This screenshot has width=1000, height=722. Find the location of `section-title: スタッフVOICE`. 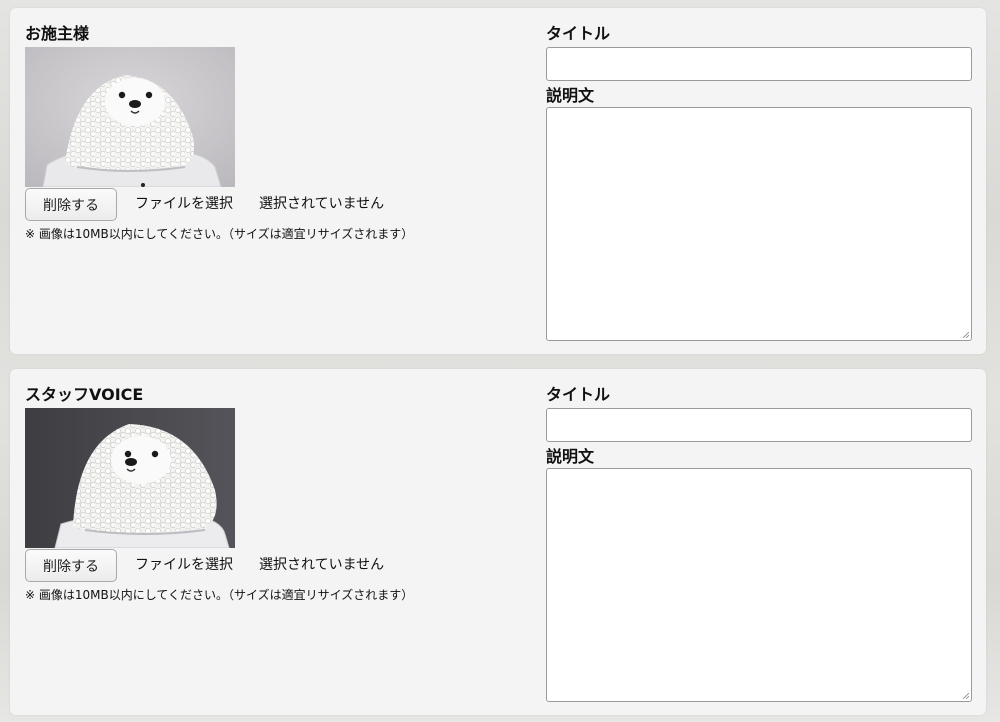

section-title: スタッフVOICE is located at coordinates (84, 394).